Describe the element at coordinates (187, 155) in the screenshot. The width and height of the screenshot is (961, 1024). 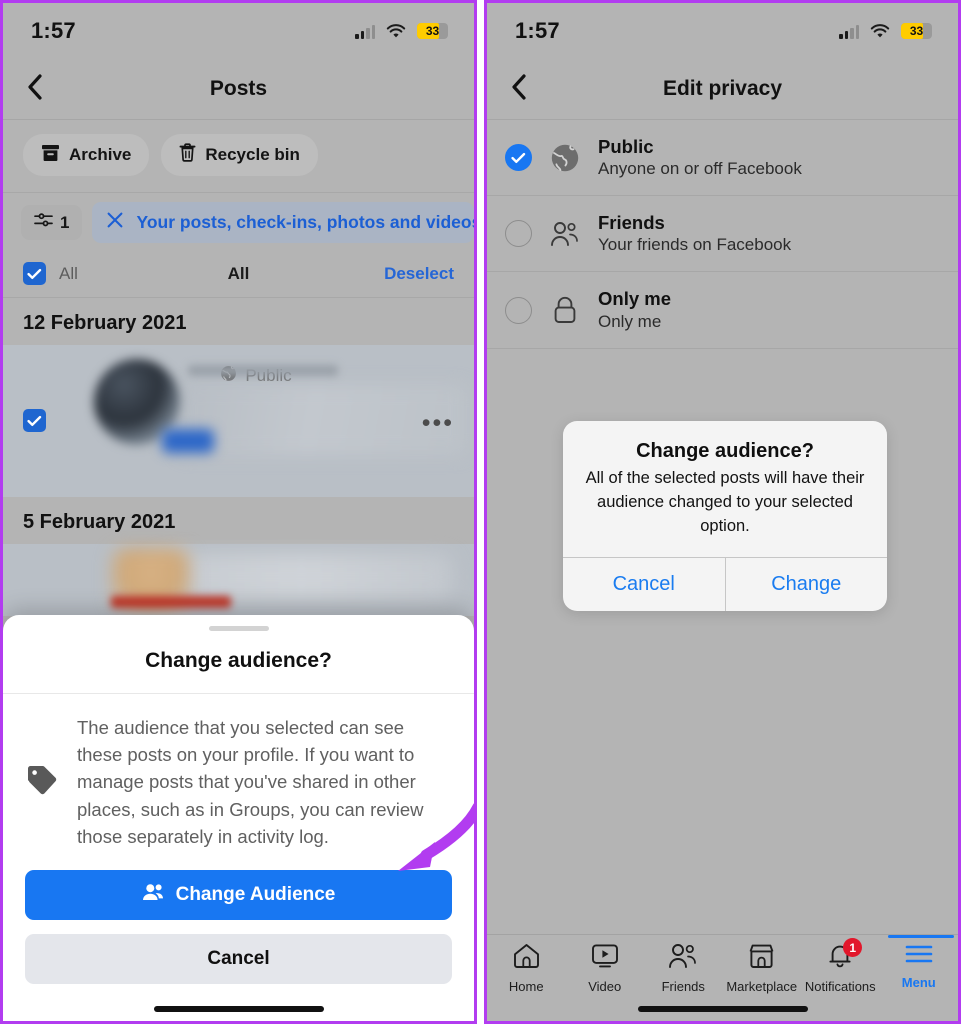
I see `trash-icon` at that location.